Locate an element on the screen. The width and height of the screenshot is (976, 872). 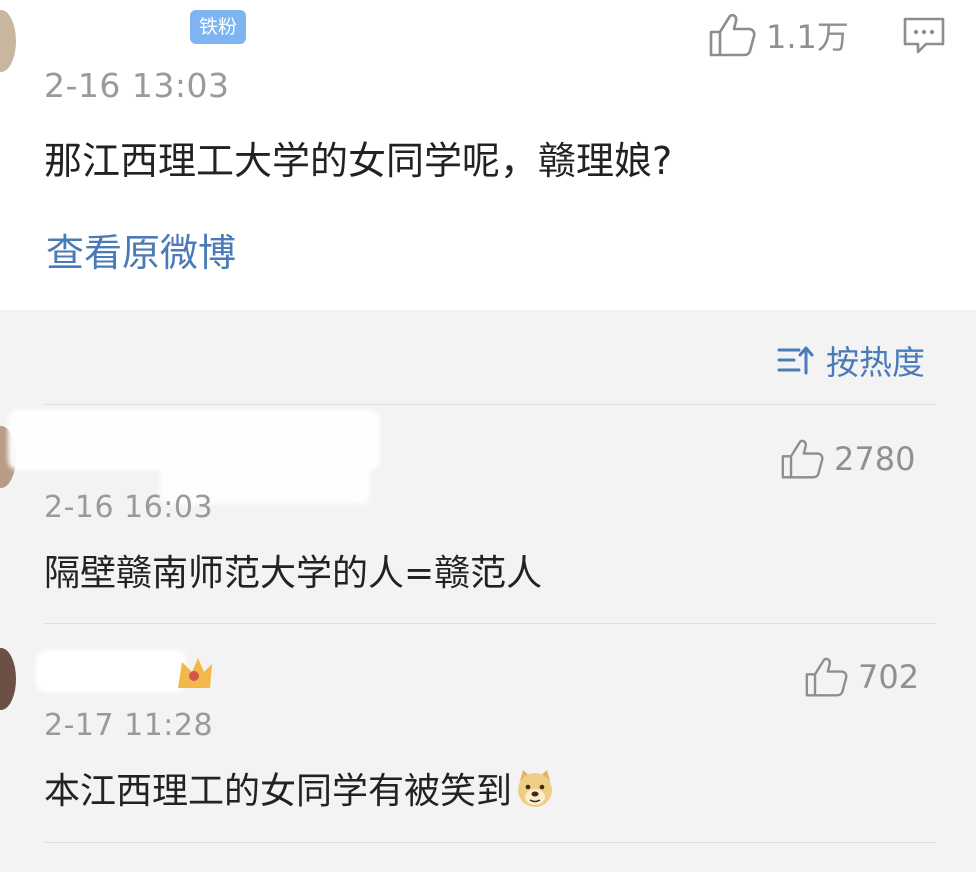
sort-by-hot-button: 按热度 is located at coordinates (850, 360).